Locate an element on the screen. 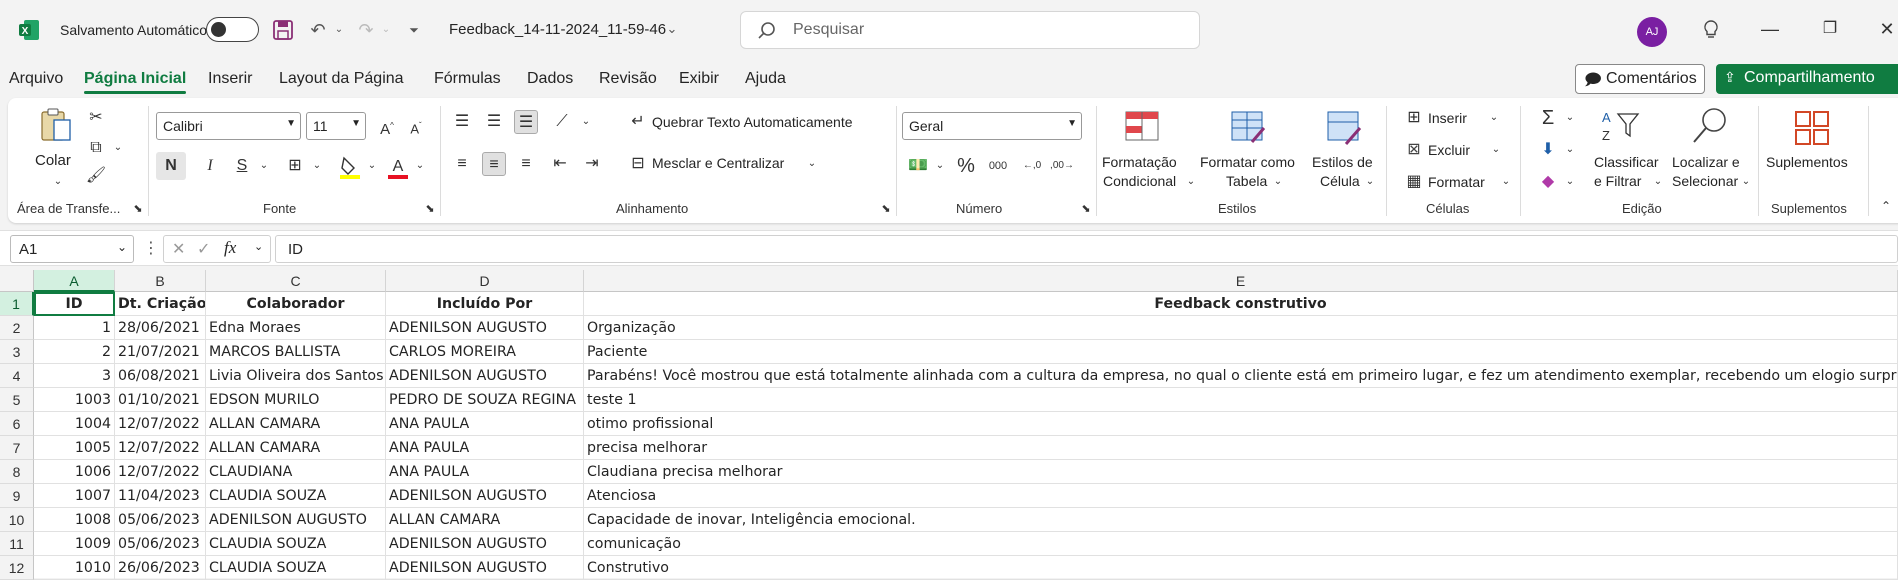 The image size is (1898, 580). table-cell: Paciente is located at coordinates (1241, 352).